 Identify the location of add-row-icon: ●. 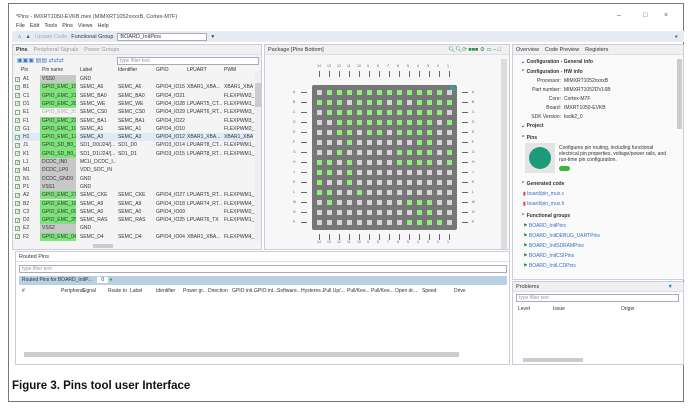
(111, 280).